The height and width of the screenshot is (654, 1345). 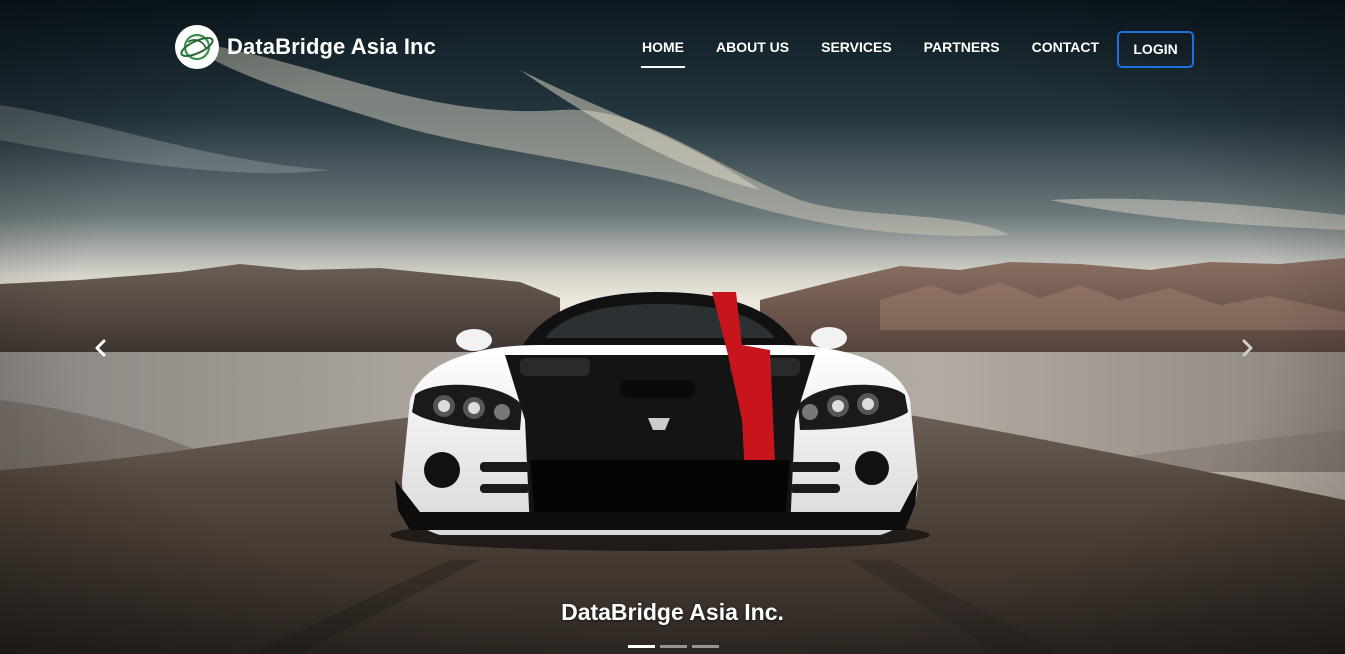 What do you see at coordinates (197, 47) in the screenshot?
I see `globe-orbit-logo-icon` at bounding box center [197, 47].